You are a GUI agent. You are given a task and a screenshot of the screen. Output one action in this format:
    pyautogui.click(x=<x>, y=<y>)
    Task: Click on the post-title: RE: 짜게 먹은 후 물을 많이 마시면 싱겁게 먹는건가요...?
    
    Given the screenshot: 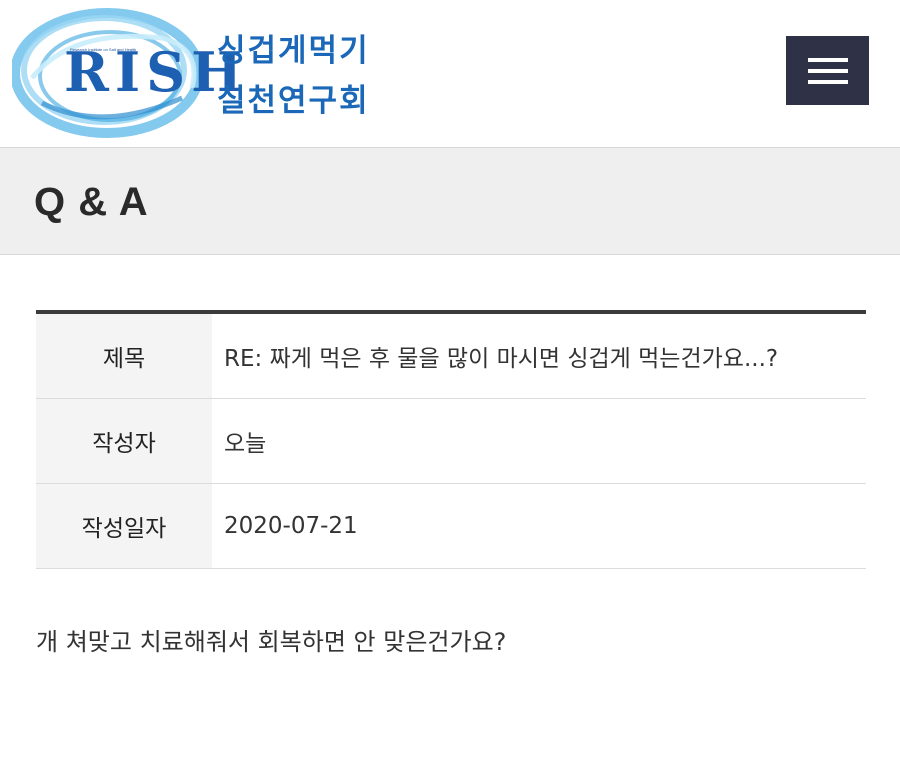 What is the action you would take?
    pyautogui.click(x=501, y=359)
    